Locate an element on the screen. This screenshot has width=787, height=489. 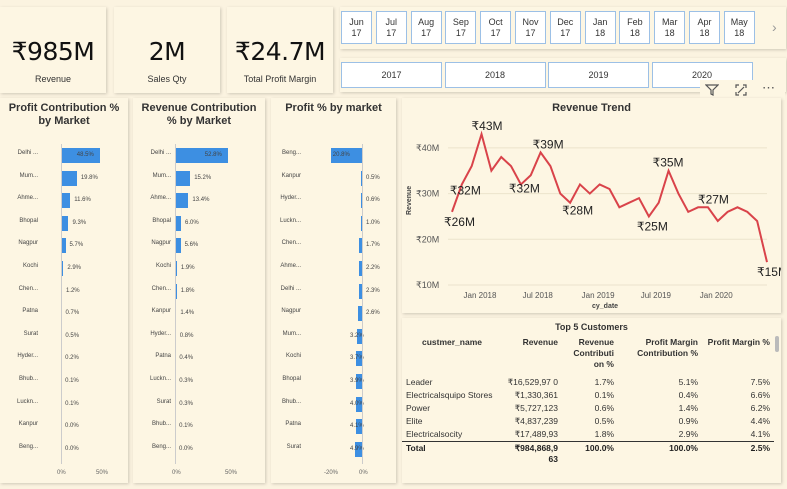
axis-tick-label: -20% is located at coordinates (331, 473).